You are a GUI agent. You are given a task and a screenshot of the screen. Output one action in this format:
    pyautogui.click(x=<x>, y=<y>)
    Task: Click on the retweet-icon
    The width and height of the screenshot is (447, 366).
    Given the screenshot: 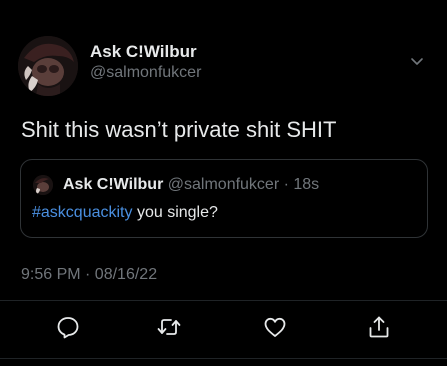 What is the action you would take?
    pyautogui.click(x=169, y=327)
    